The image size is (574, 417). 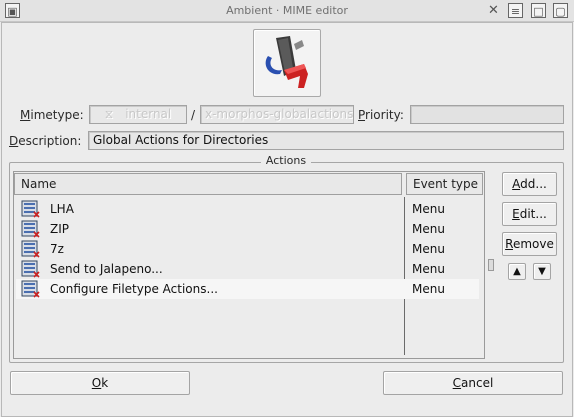 I want to click on list-item: Send to Jalapeno... Menu, so click(x=247, y=269).